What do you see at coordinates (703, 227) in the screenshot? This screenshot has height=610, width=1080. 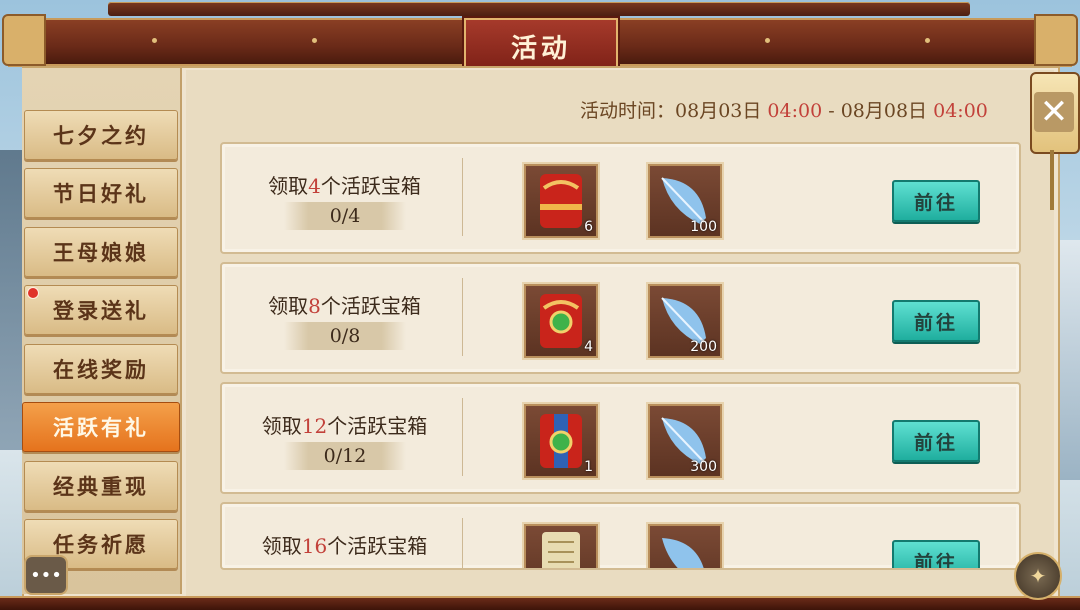 I see `reward-quantity: 100` at bounding box center [703, 227].